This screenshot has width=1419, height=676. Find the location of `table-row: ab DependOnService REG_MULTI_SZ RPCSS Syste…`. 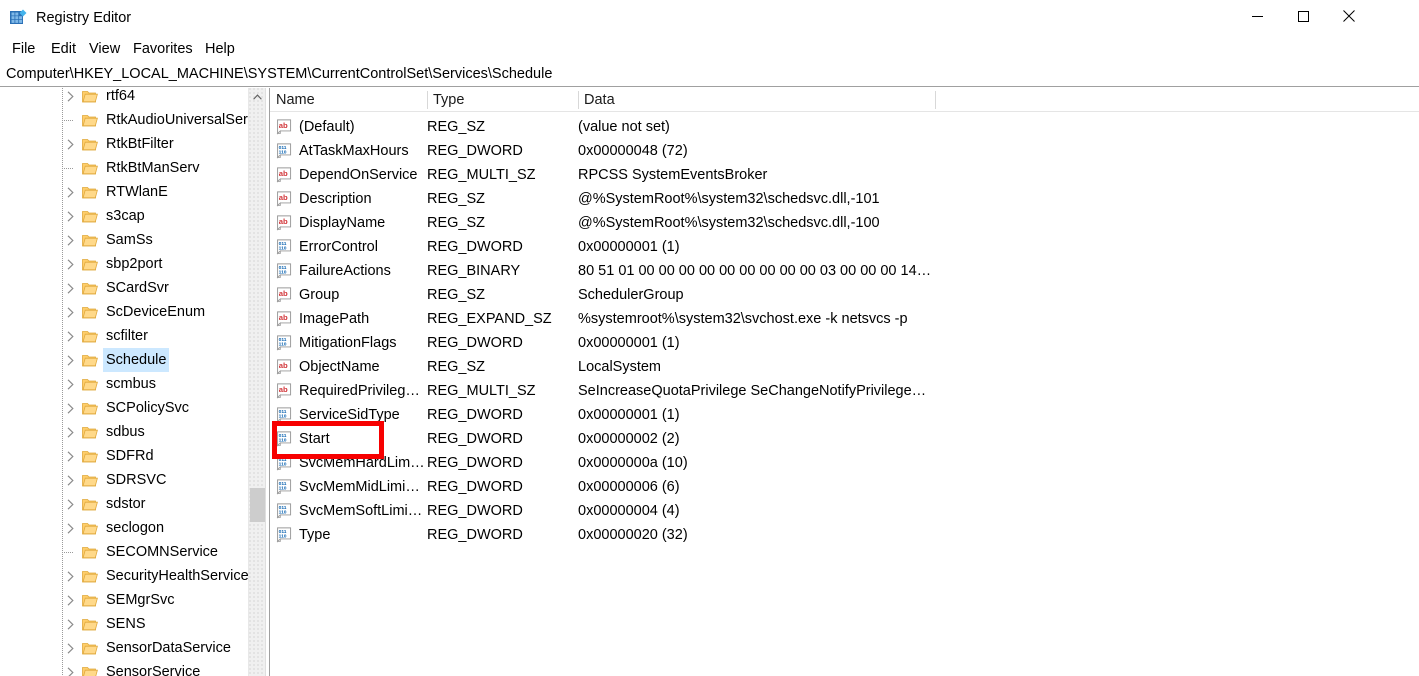

table-row: ab DependOnService REG_MULTI_SZ RPCSS Syste… is located at coordinates (844, 175).